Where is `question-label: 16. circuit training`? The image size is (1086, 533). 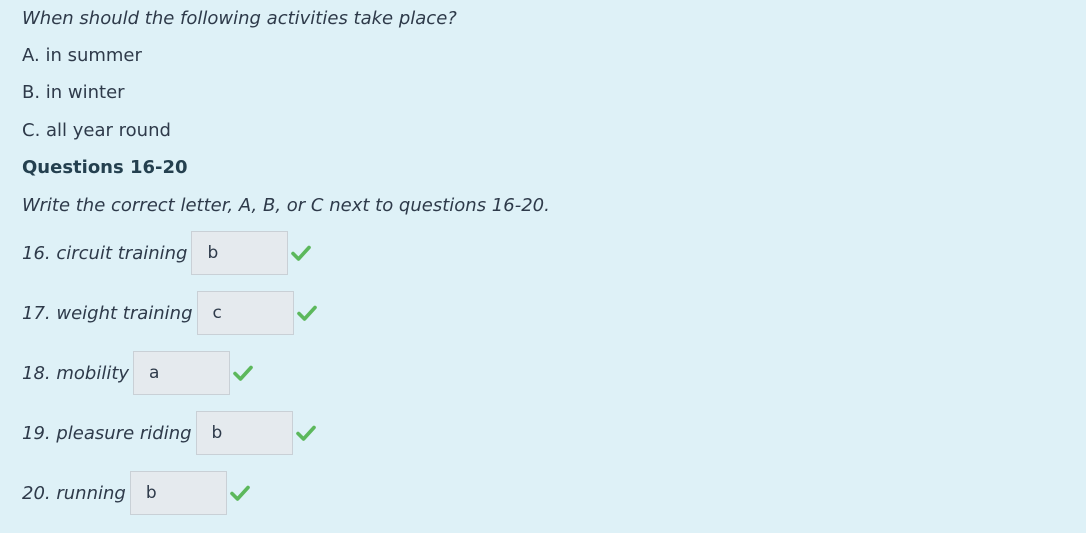 question-label: 16. circuit training is located at coordinates (105, 253).